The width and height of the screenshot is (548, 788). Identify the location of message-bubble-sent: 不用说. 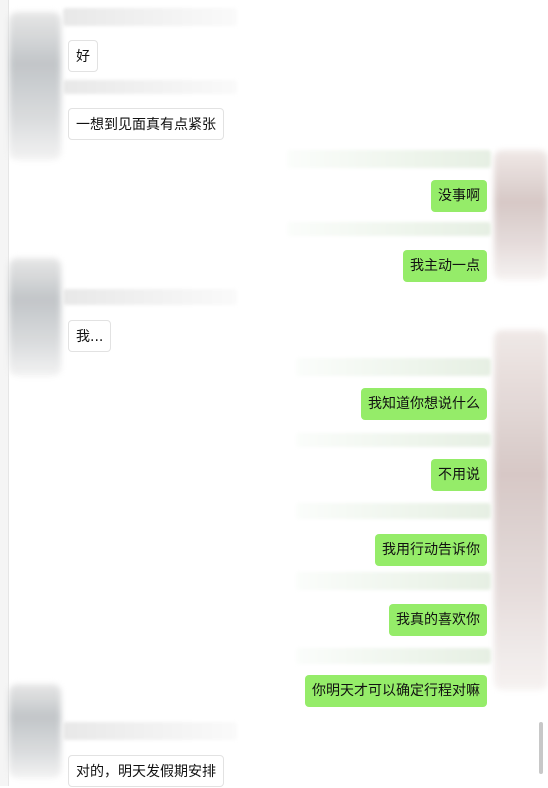
(459, 475).